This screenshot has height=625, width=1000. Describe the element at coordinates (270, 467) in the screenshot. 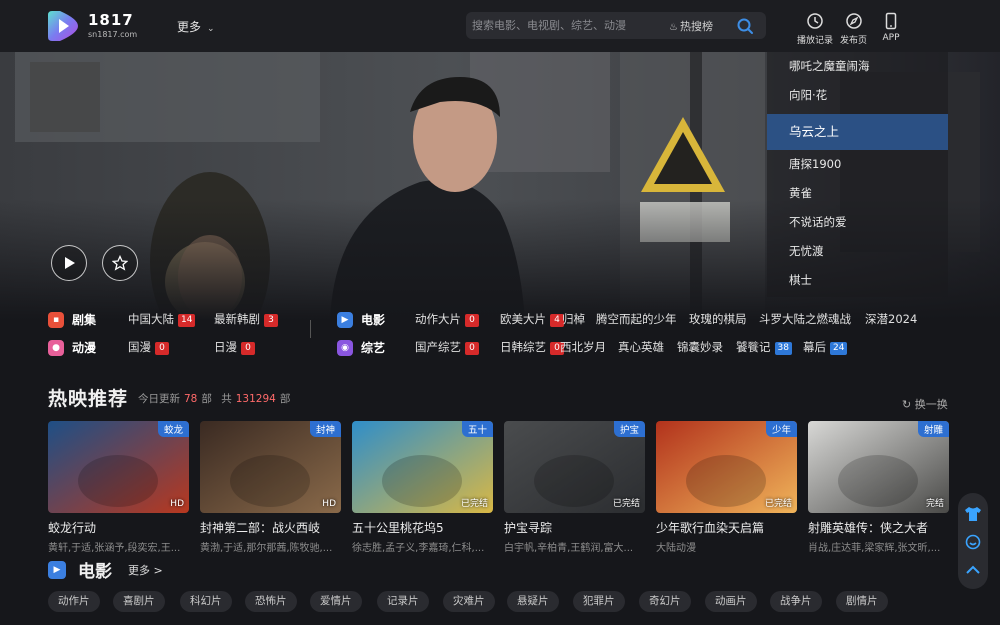

I see `card-poster: 封神 HD` at that location.